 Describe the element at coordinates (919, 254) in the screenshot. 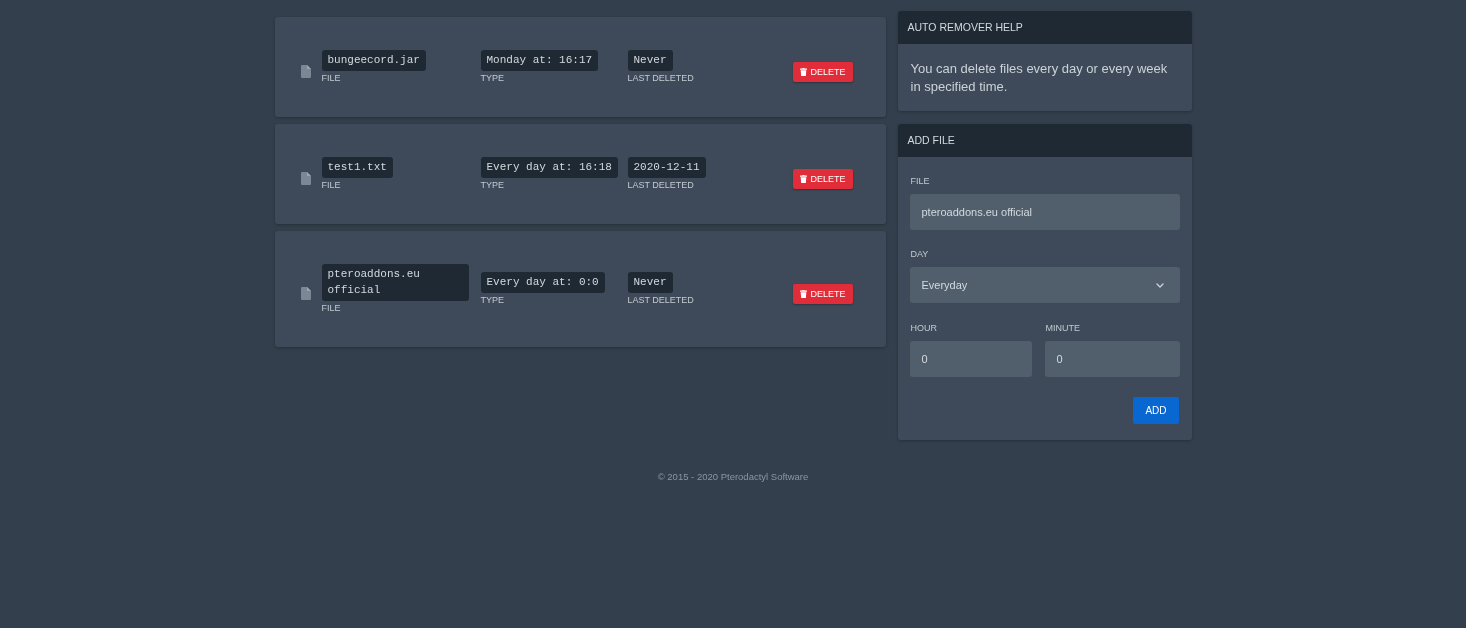

I see `field-label: DAY` at that location.